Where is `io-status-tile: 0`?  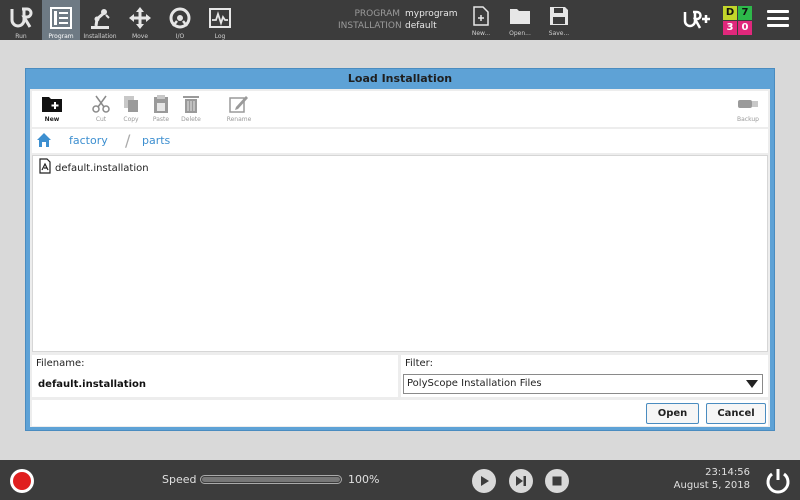
io-status-tile: 0 is located at coordinates (745, 28).